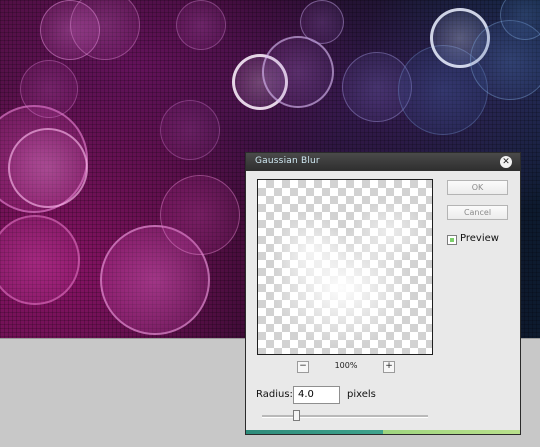 This screenshot has width=540, height=447. I want to click on minus-icon: −, so click(303, 367).